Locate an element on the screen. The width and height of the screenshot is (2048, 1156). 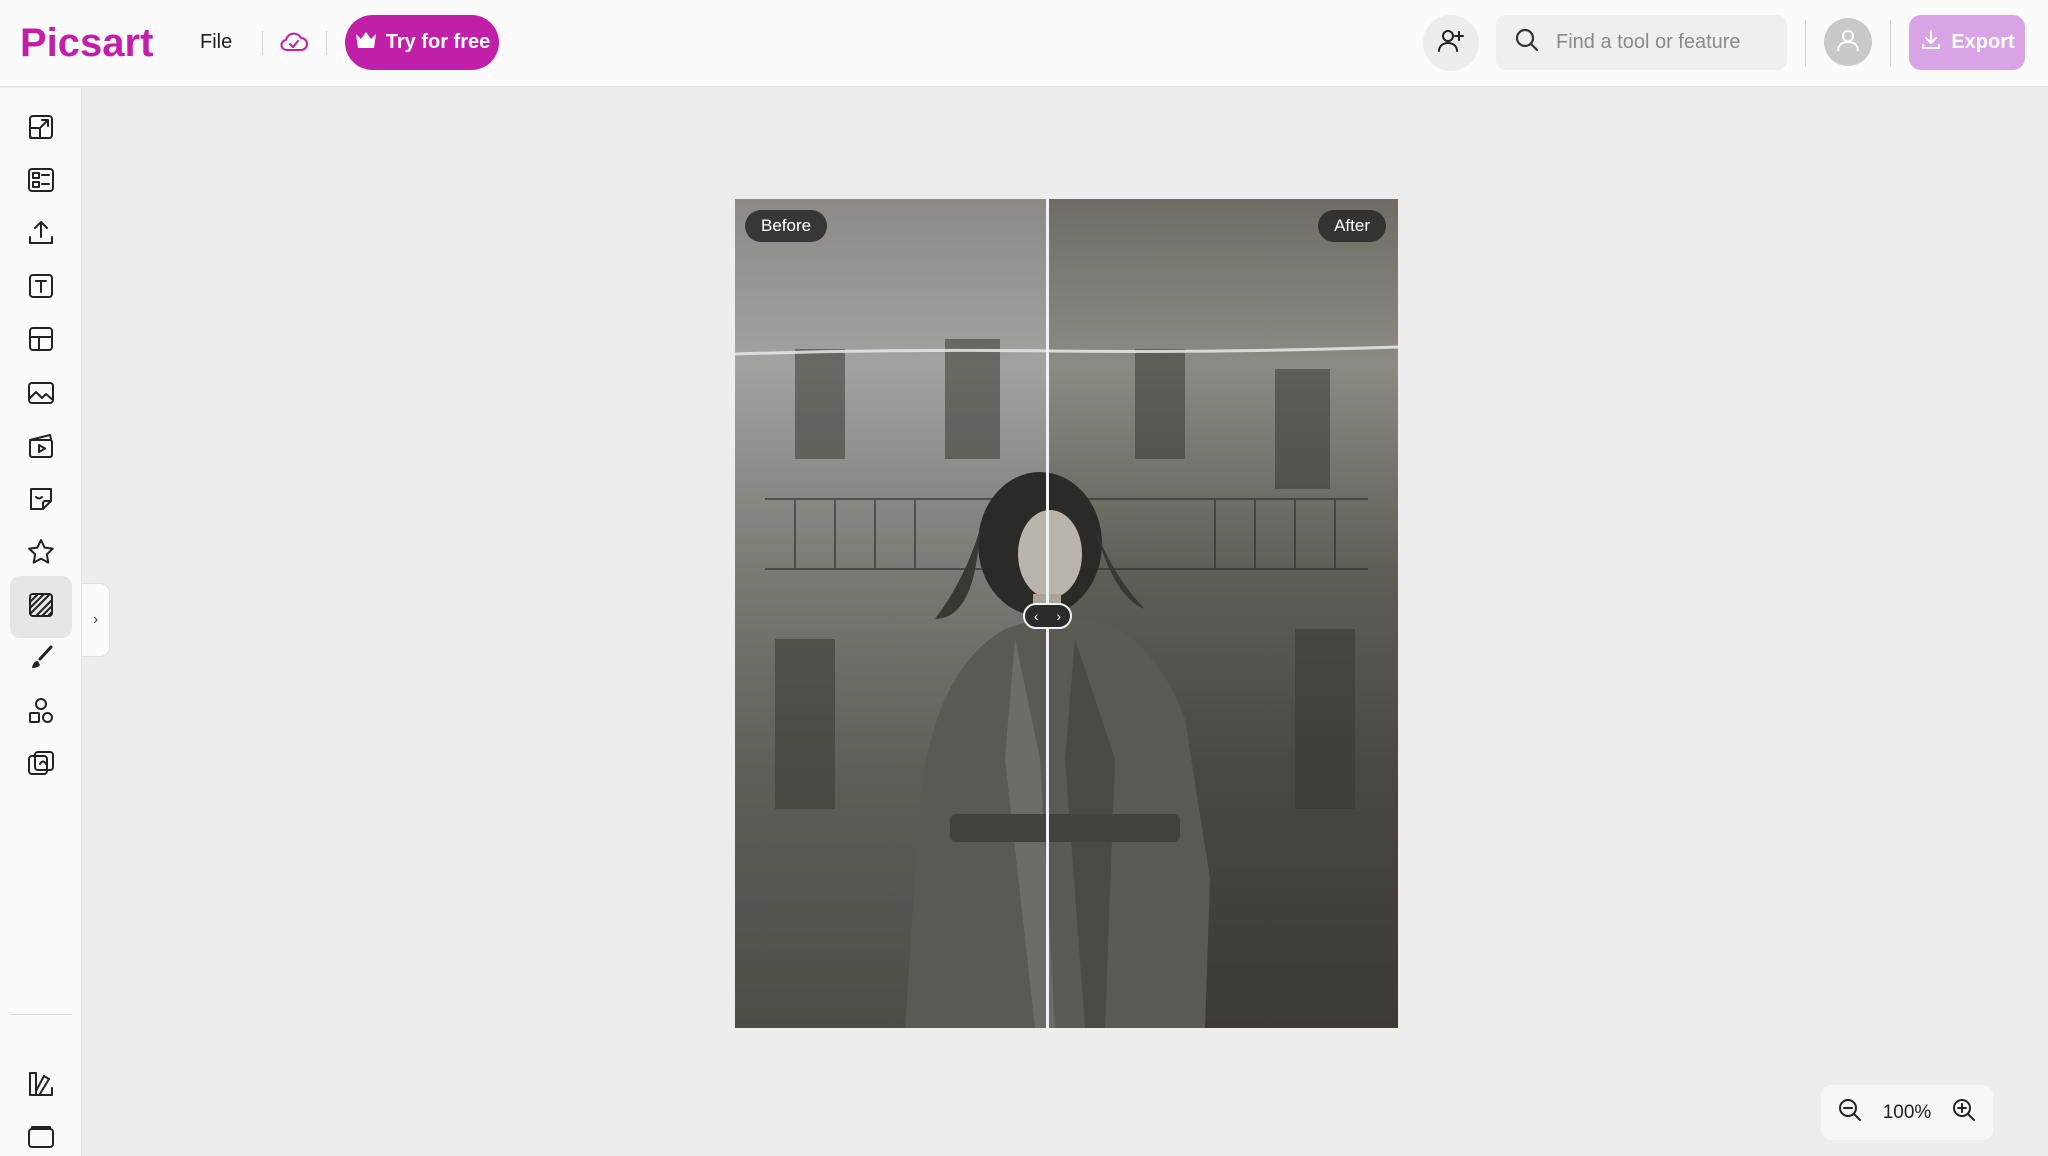
add-user-icon is located at coordinates (1451, 43).